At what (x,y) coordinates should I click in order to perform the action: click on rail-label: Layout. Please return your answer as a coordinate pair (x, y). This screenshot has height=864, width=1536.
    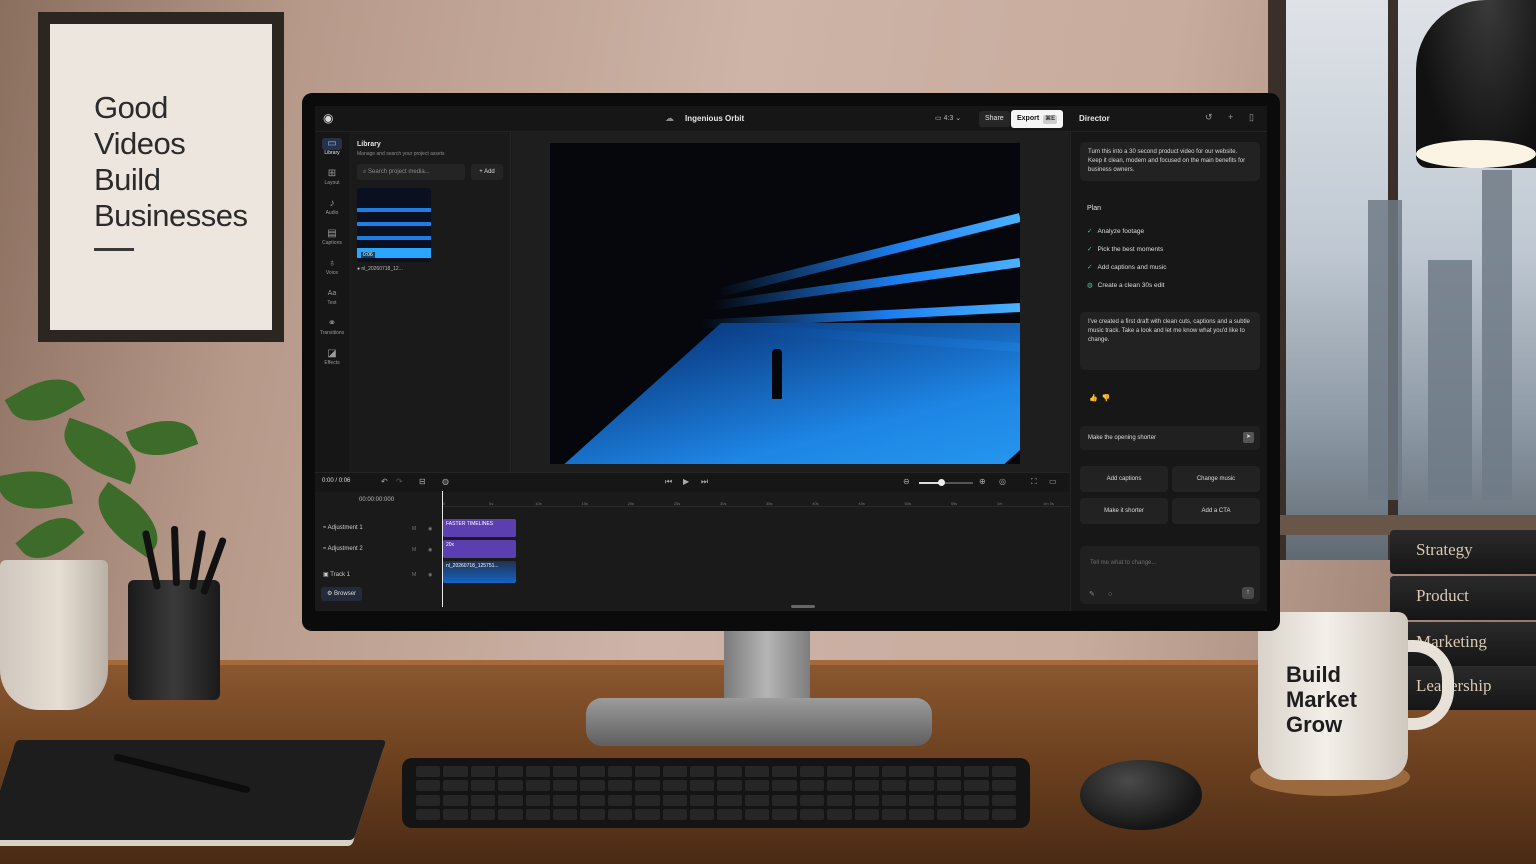
    Looking at the image, I should click on (332, 183).